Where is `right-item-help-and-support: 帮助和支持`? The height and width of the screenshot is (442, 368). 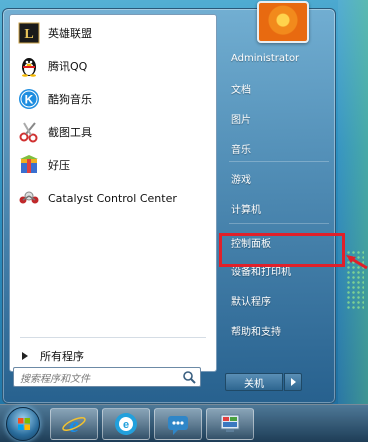
right-item-help-and-support: 帮助和支持 is located at coordinates (280, 330).